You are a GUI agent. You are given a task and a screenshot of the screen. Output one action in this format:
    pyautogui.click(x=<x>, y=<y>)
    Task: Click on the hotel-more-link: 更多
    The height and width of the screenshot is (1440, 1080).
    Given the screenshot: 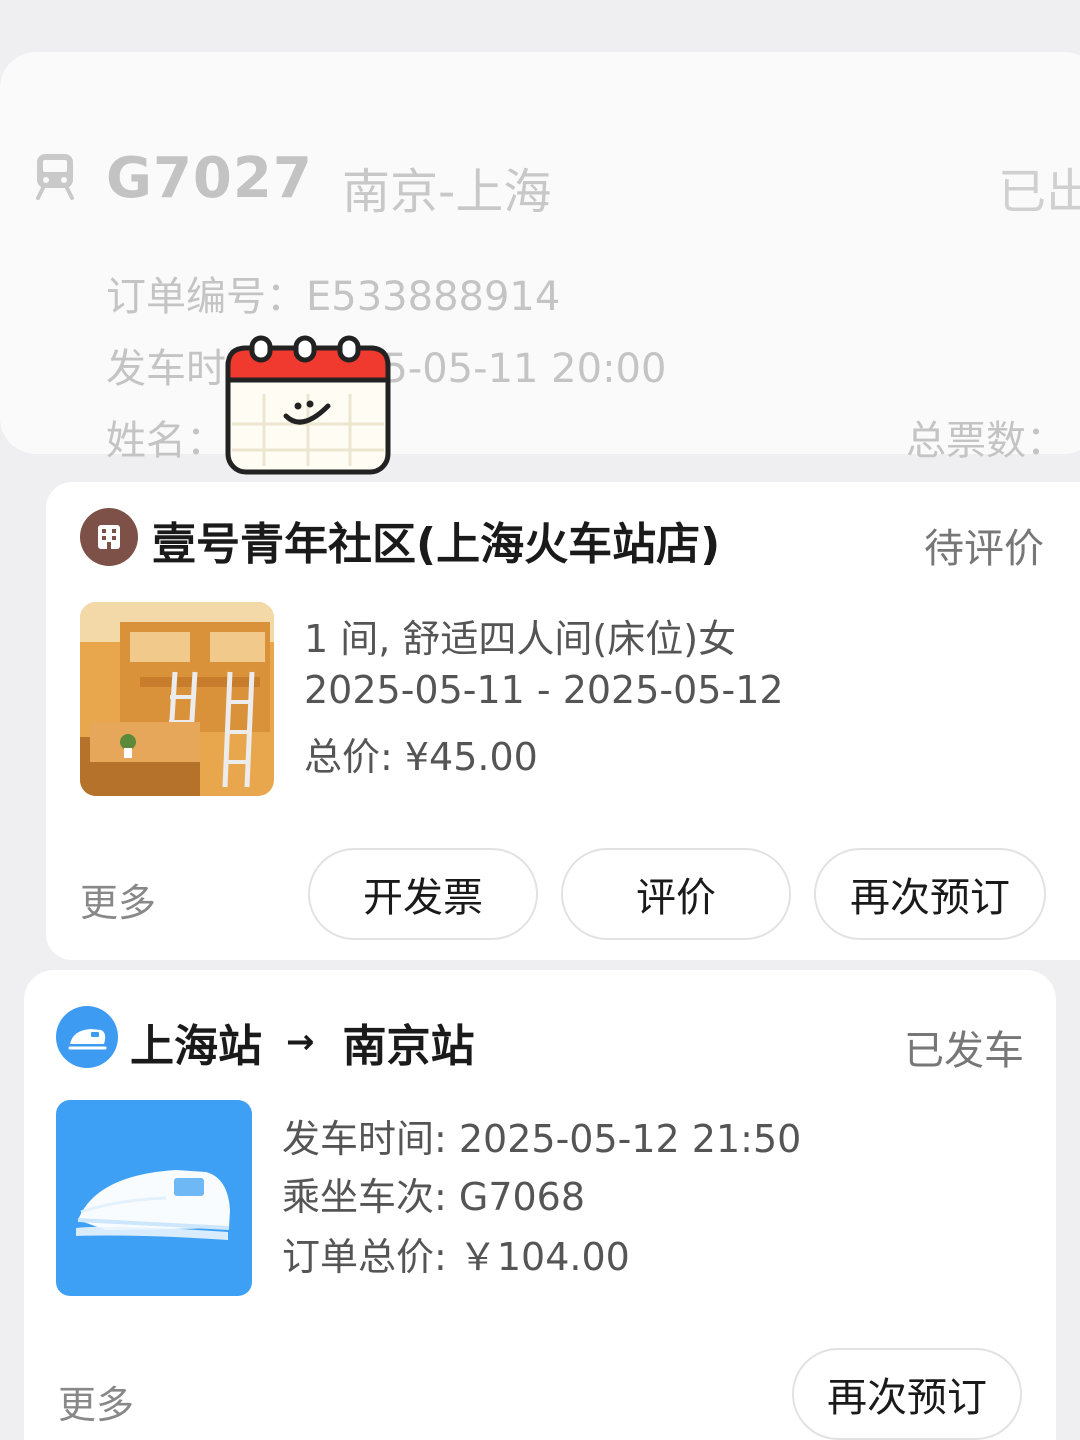 What is the action you would take?
    pyautogui.click(x=118, y=899)
    